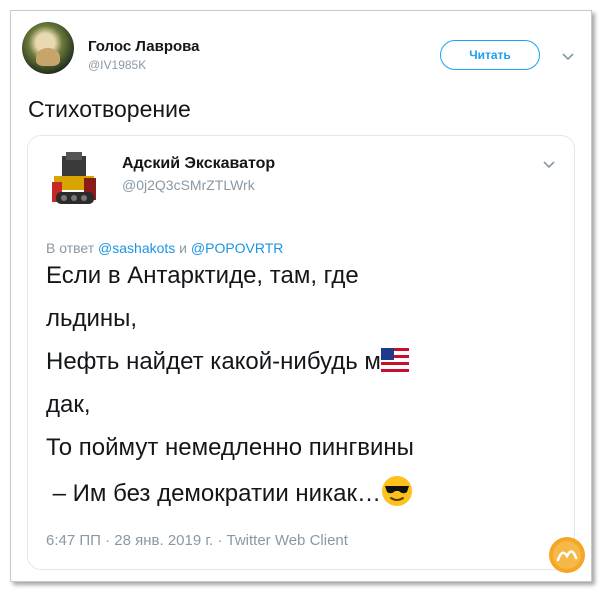  I want to click on tweet-text: Стихотворение, so click(109, 109).